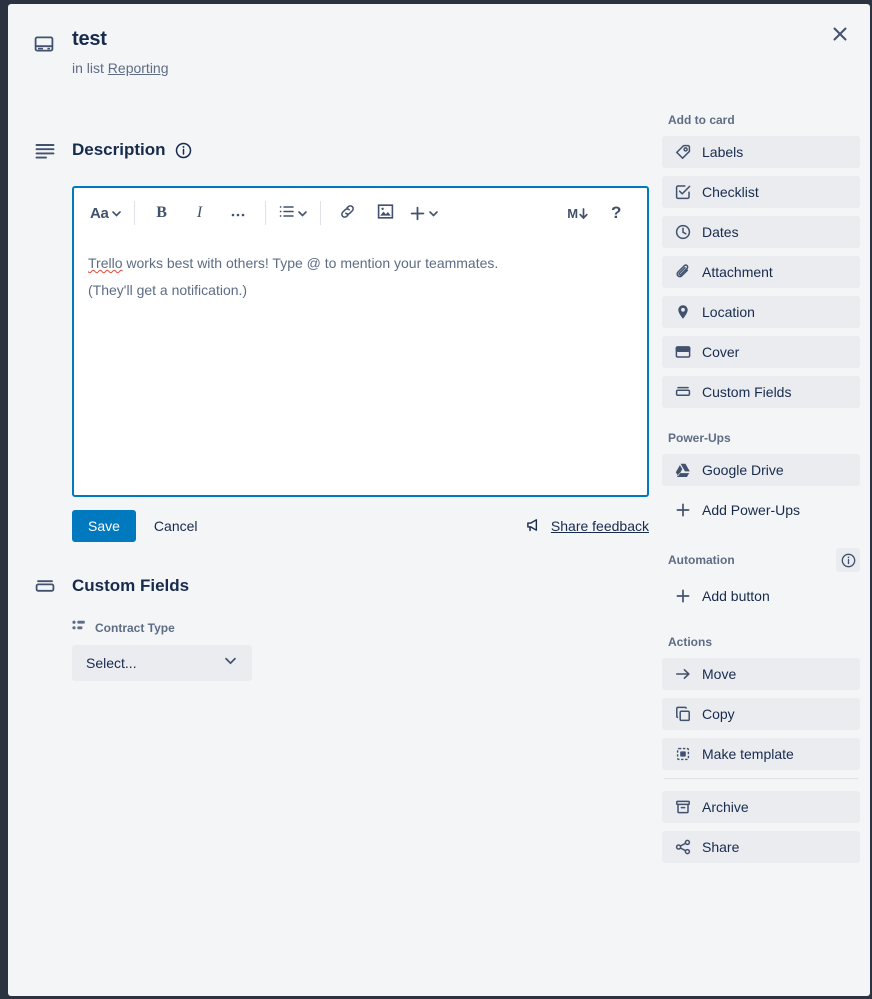 This screenshot has width=872, height=999. I want to click on cancel-button: Cancel, so click(176, 526).